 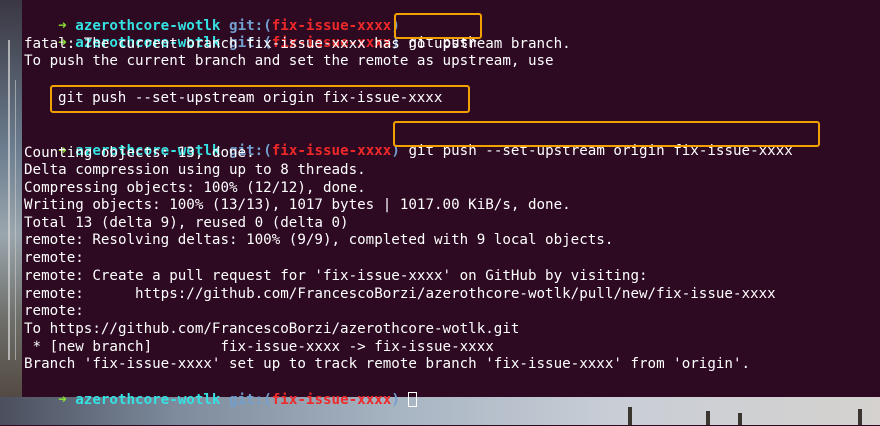 What do you see at coordinates (148, 400) in the screenshot?
I see `prompt-dir: azerothcore-wotlk` at bounding box center [148, 400].